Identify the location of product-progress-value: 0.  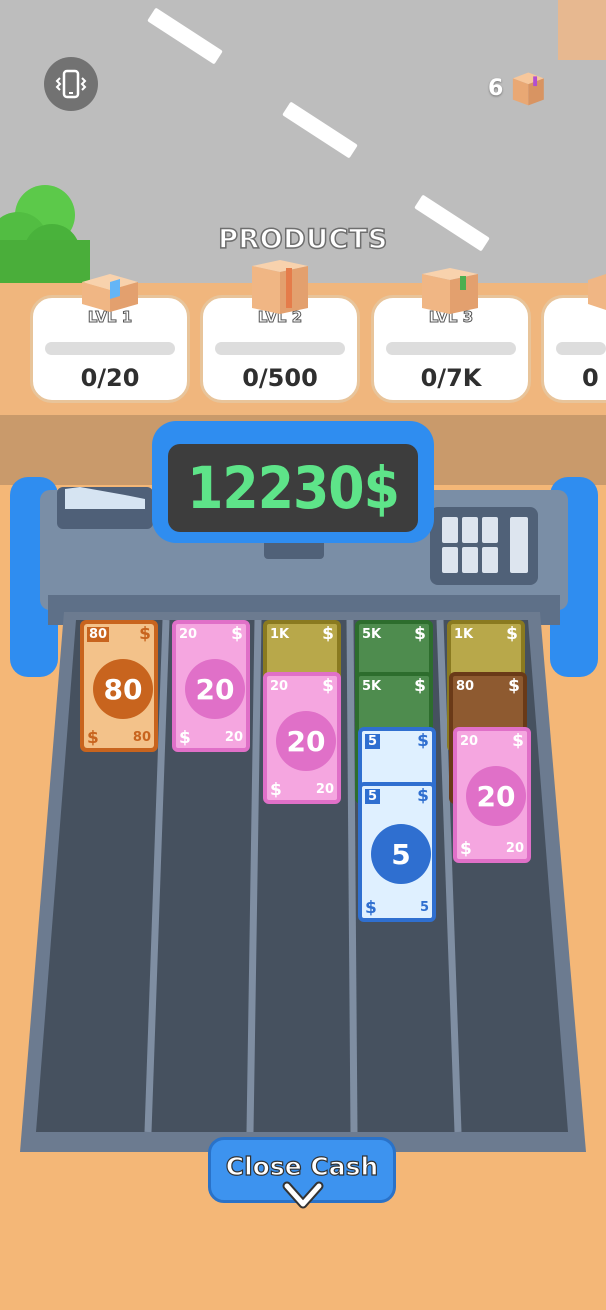
(590, 378).